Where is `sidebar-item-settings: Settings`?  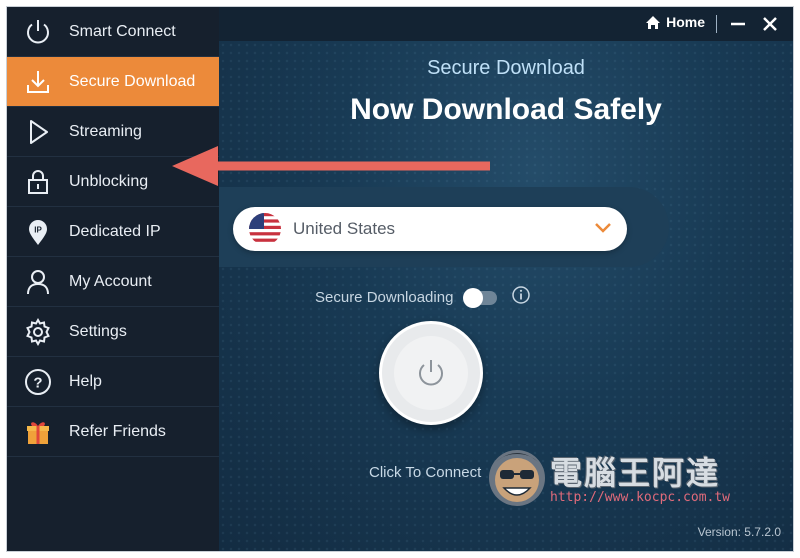
sidebar-item-settings: Settings is located at coordinates (113, 332).